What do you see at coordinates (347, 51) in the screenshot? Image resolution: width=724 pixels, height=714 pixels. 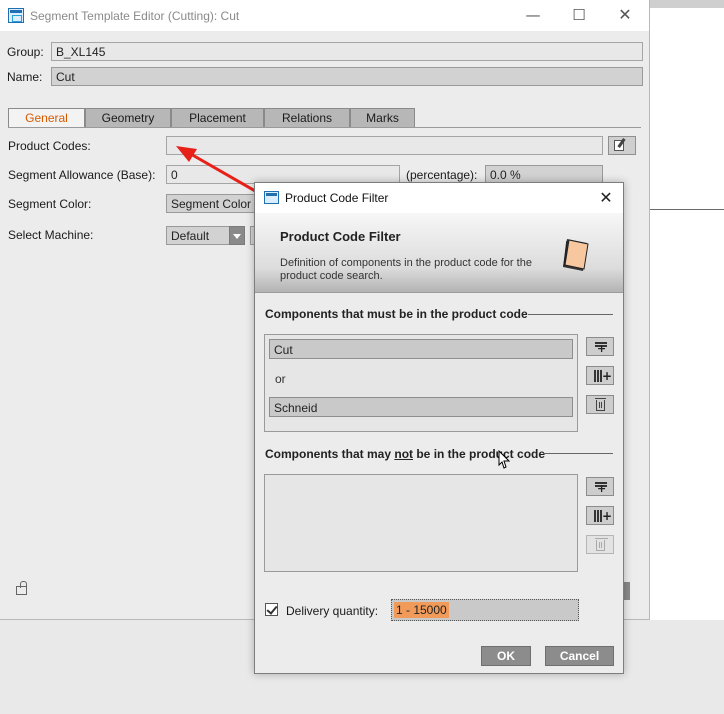 I see `group-field: B_XL145` at bounding box center [347, 51].